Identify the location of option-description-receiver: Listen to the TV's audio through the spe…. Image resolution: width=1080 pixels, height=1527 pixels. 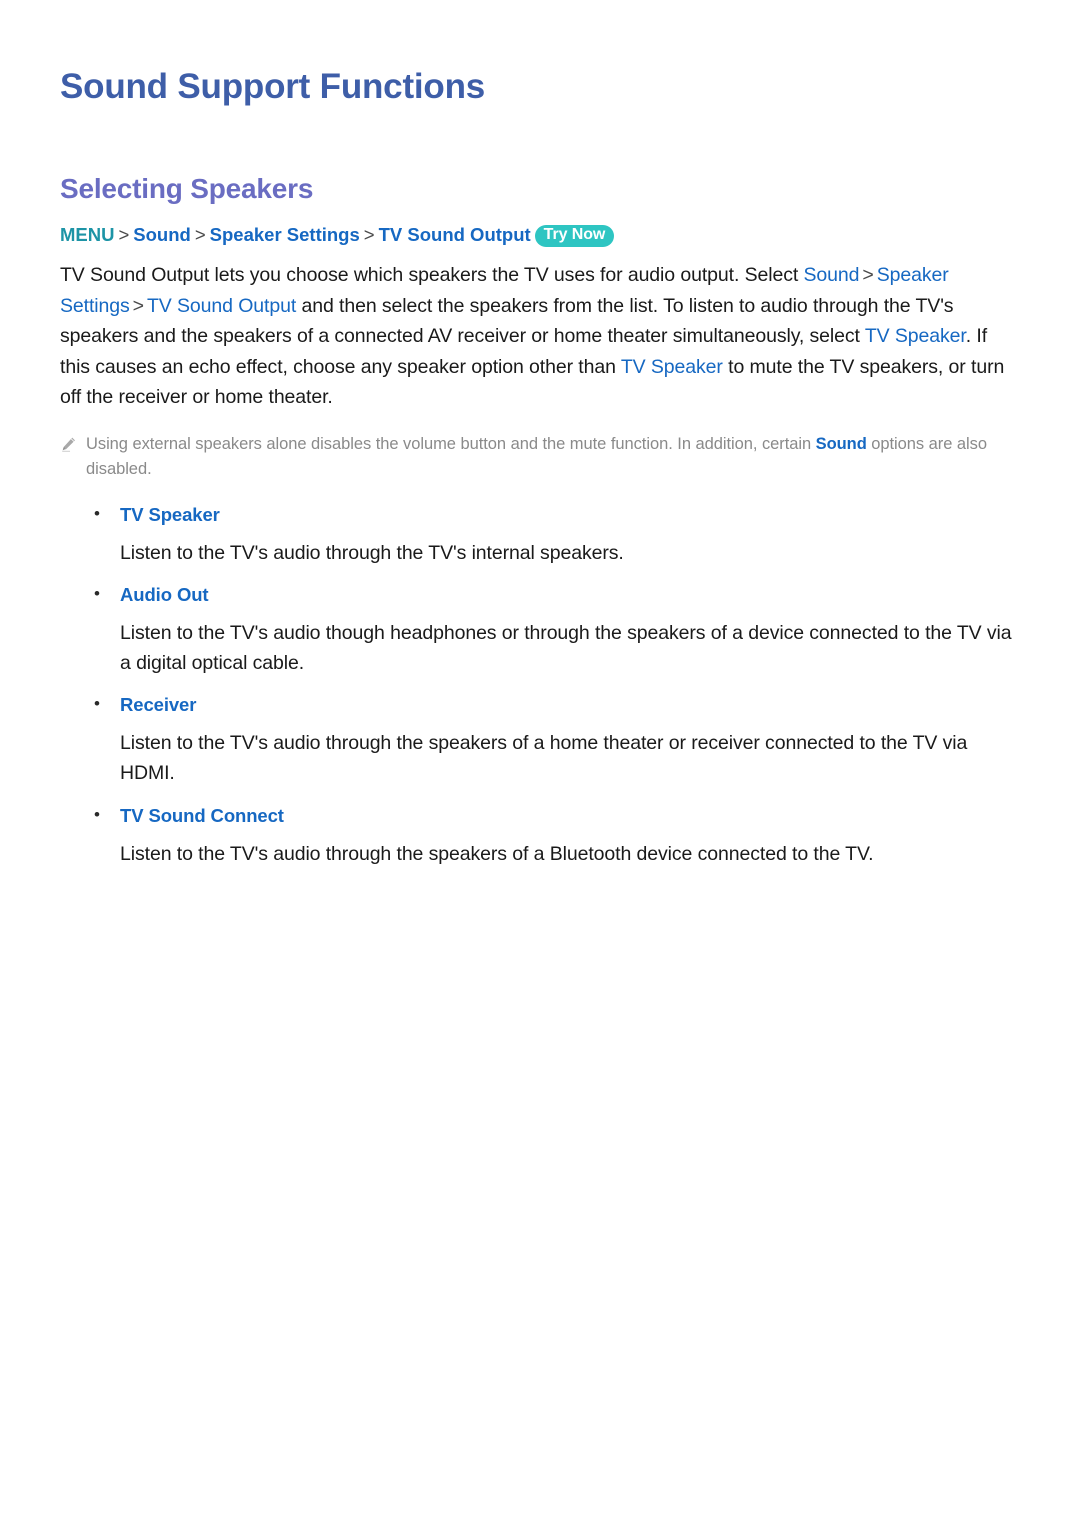
(544, 758).